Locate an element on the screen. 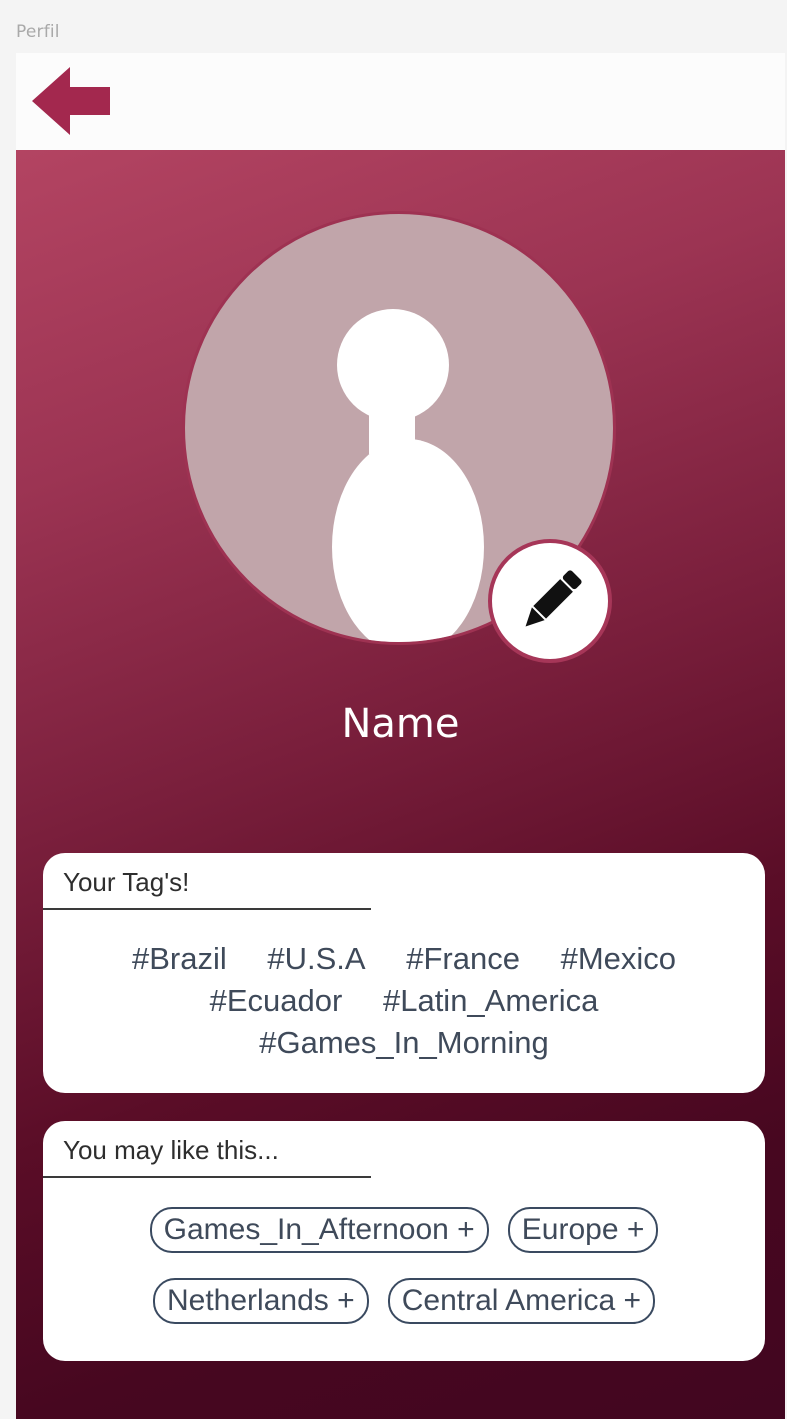 This screenshot has width=787, height=1419. edit-avatar-button is located at coordinates (550, 601).